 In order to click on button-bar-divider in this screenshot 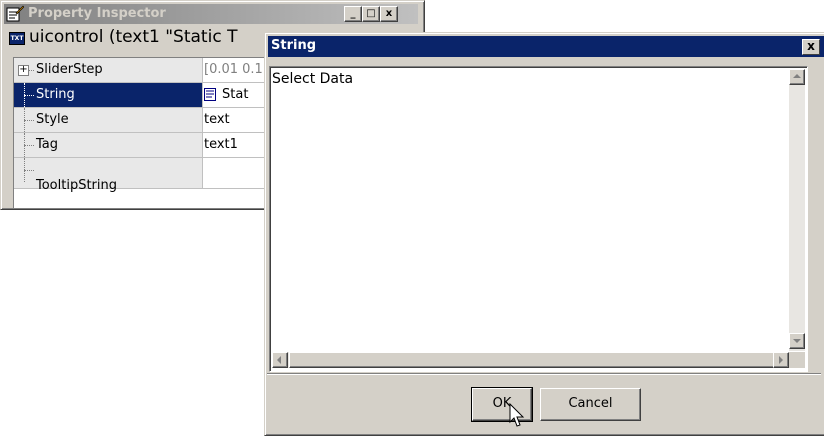, I will do `click(544, 374)`.